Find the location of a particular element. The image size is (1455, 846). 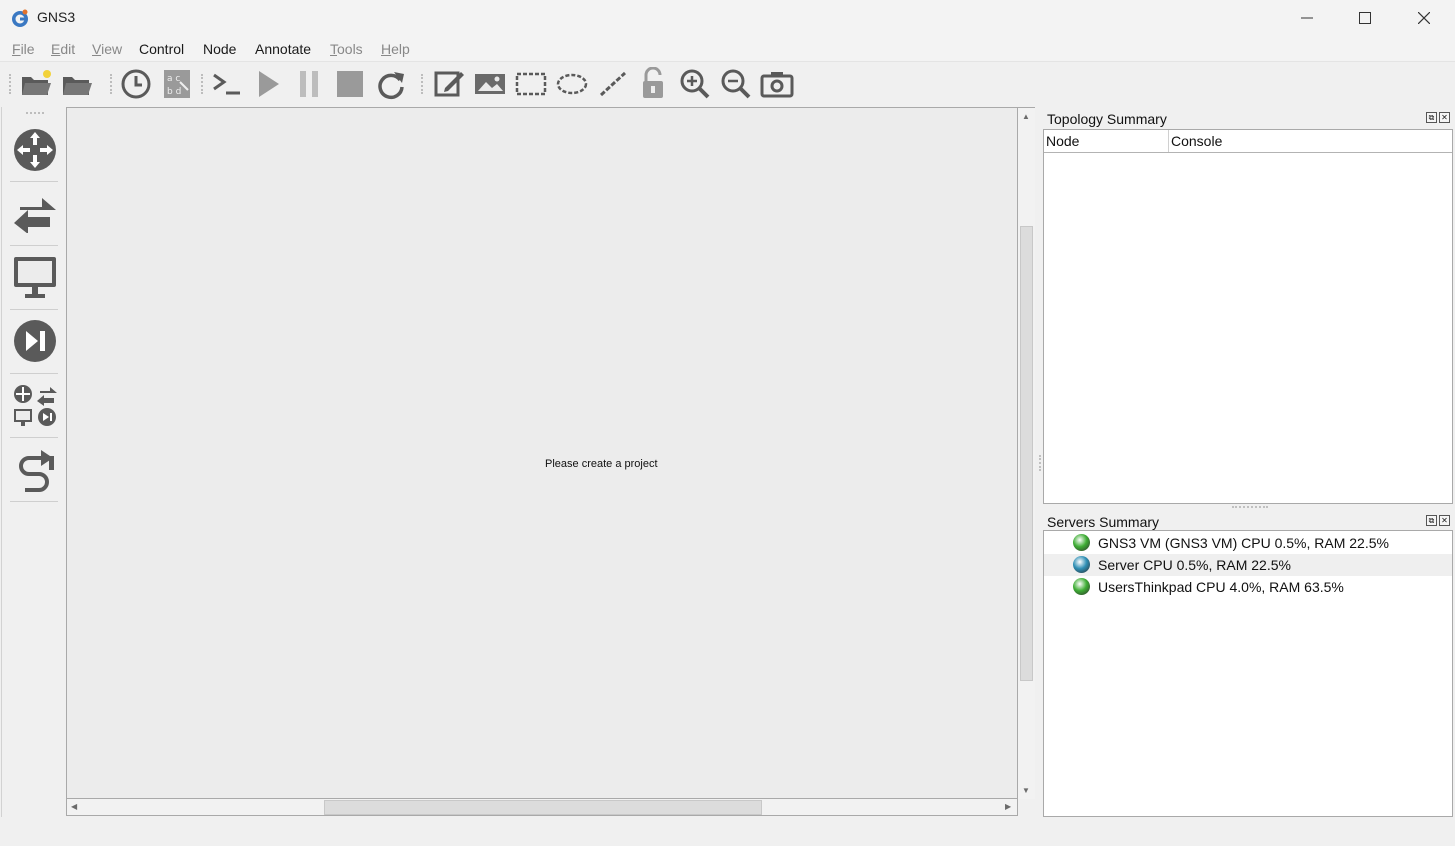

gns3-logo-icon is located at coordinates (20, 18).